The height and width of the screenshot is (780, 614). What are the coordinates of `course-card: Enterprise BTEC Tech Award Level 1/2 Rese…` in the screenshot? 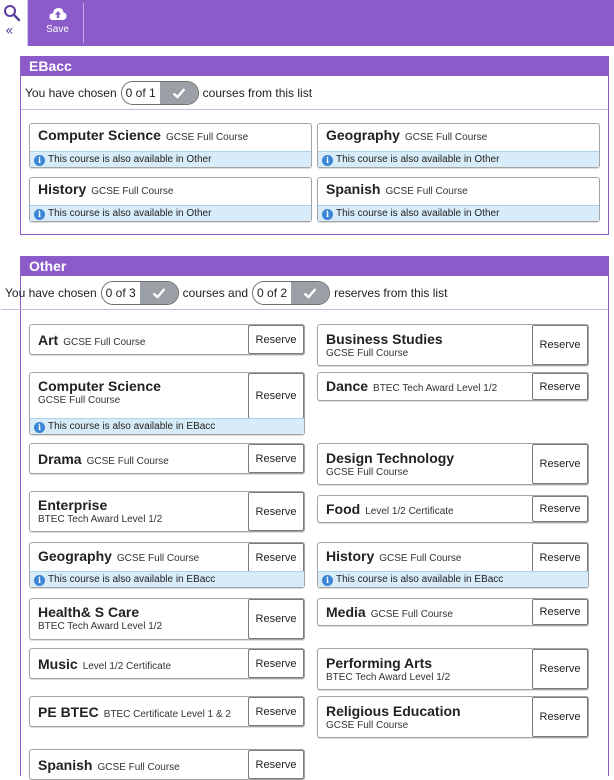 It's located at (167, 511).